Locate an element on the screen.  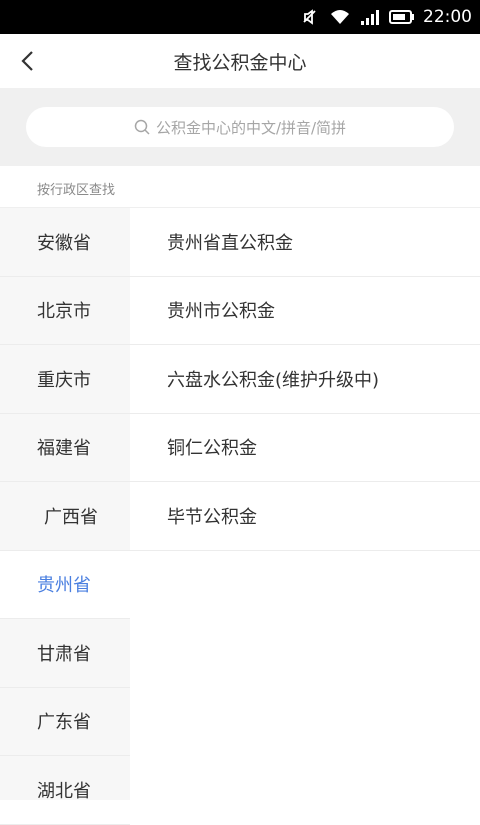
status-bar: 22:00 is located at coordinates (240, 17).